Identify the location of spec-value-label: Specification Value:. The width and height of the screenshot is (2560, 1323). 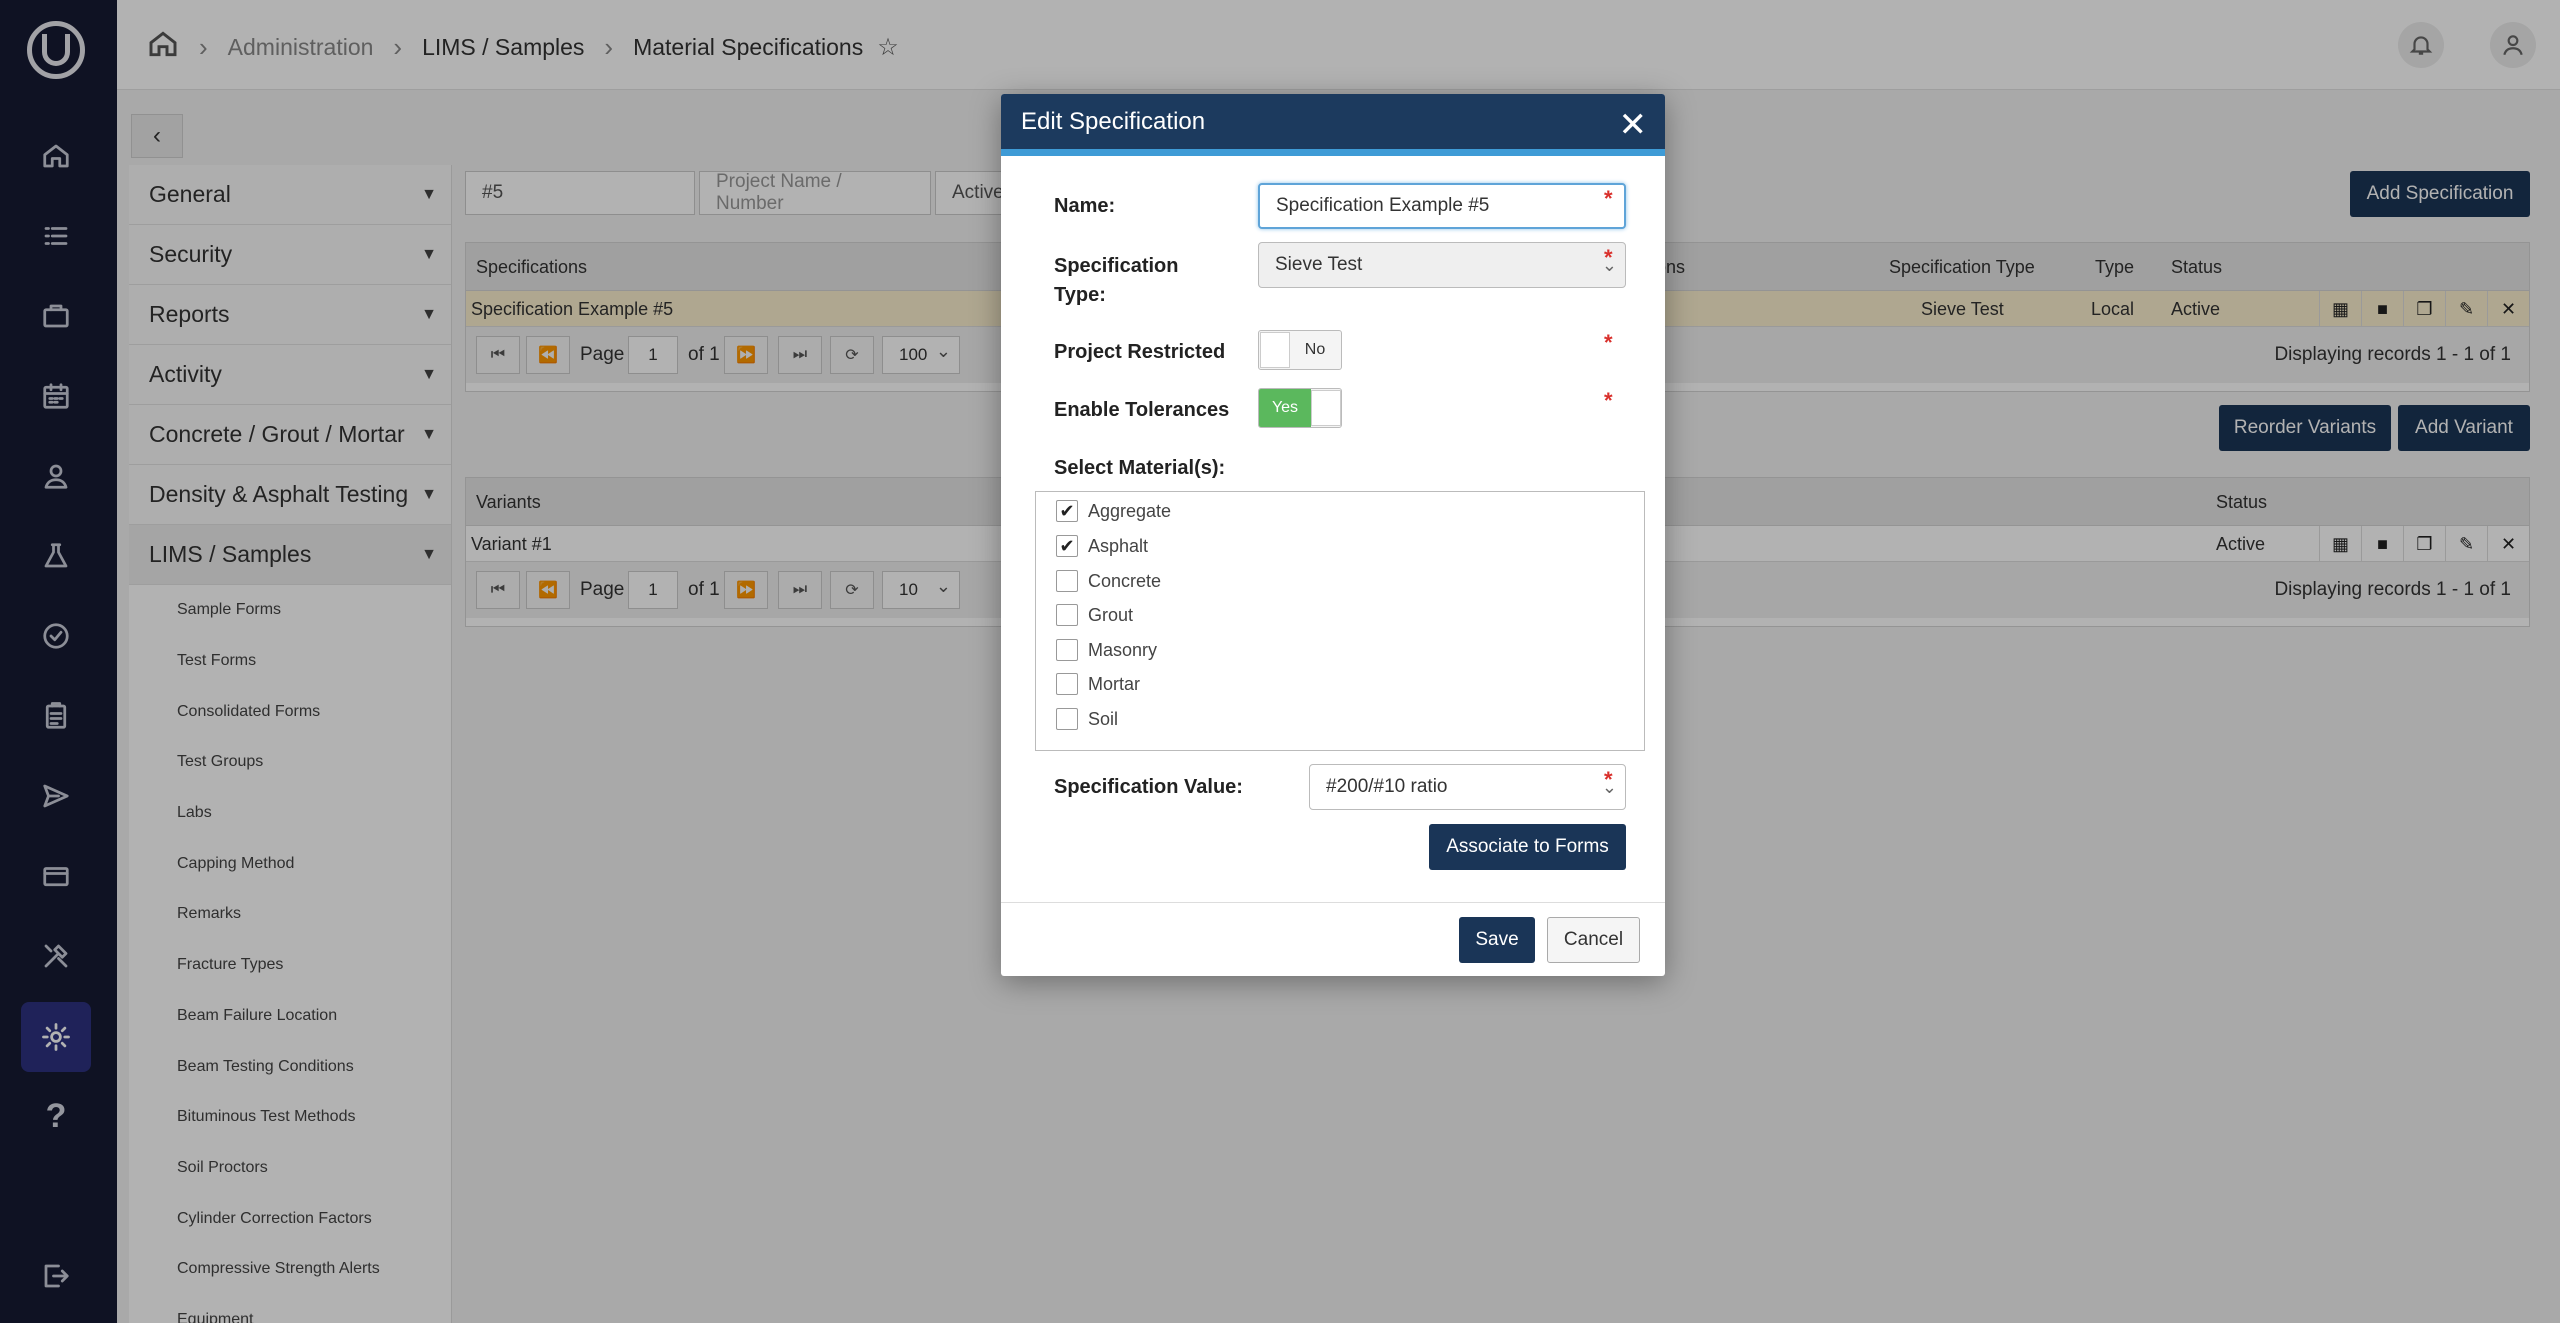
(1148, 787).